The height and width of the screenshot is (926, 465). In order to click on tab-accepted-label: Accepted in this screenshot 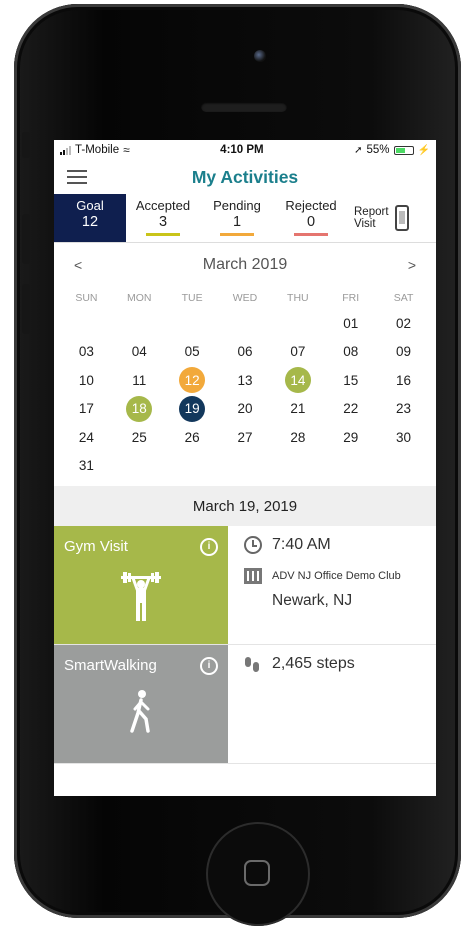, I will do `click(163, 205)`.